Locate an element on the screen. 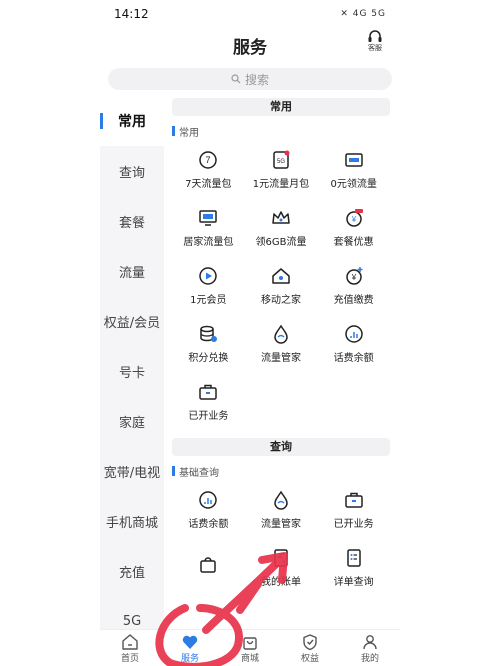 This screenshot has height=666, width=500. service-7day-data: 7 7天流量包 is located at coordinates (208, 169).